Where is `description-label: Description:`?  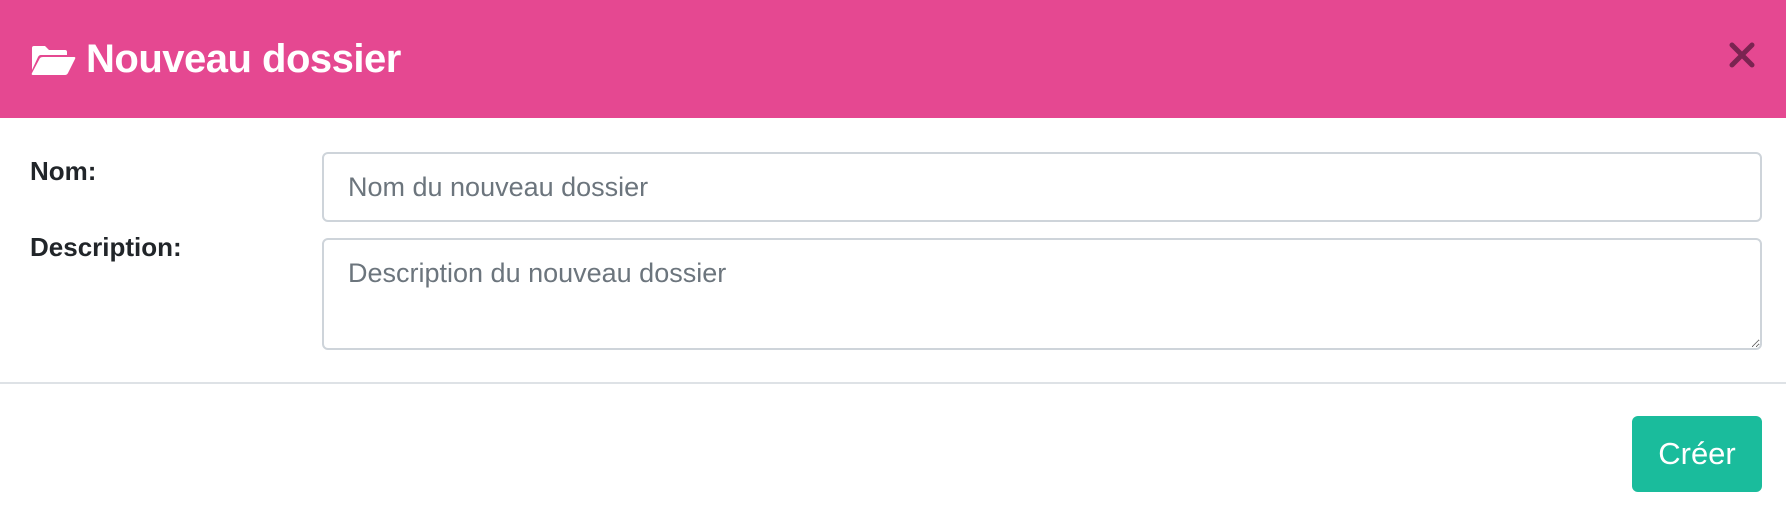 description-label: Description: is located at coordinates (106, 247).